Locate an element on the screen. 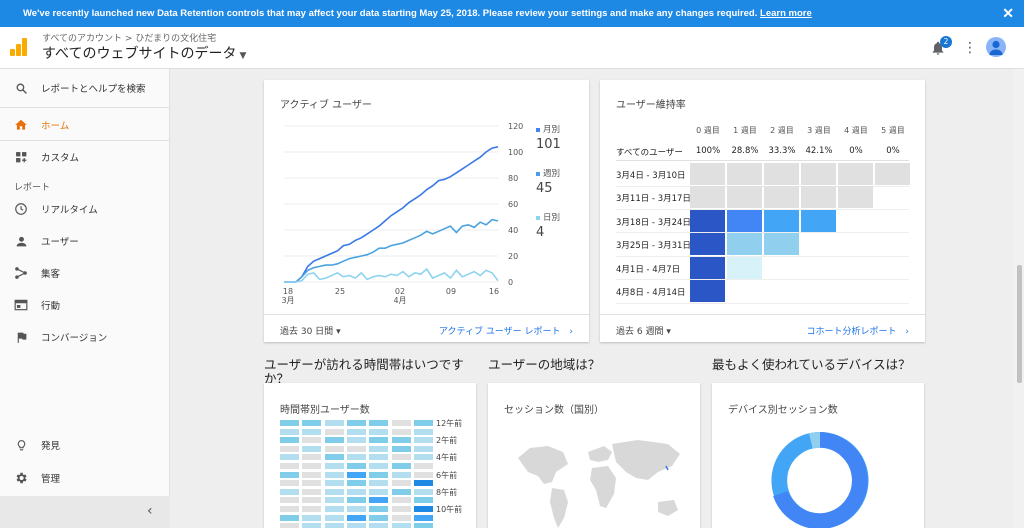 The height and width of the screenshot is (528, 1024). hour-label: 2午前 is located at coordinates (447, 441).